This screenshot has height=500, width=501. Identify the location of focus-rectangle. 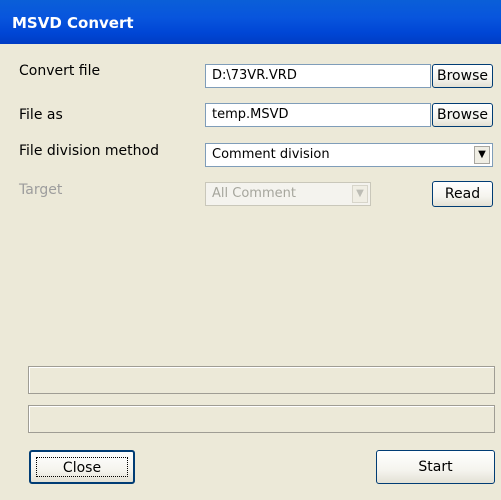
(82, 467).